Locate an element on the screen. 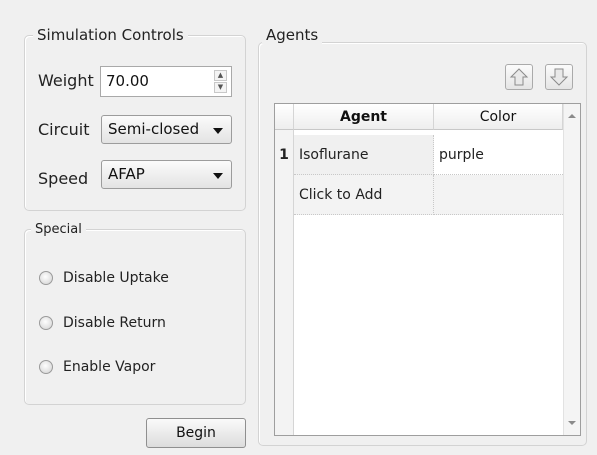 Image resolution: width=597 pixels, height=455 pixels. arrow-up-icon is located at coordinates (519, 77).